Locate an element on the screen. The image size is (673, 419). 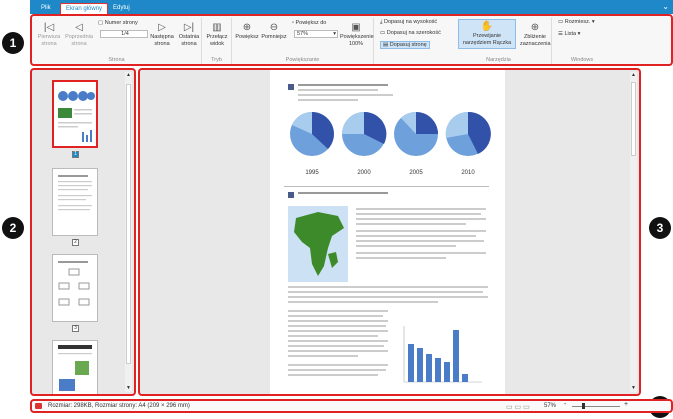
view-mode-icons: ▭ ▭ ▭ is located at coordinates (518, 407).